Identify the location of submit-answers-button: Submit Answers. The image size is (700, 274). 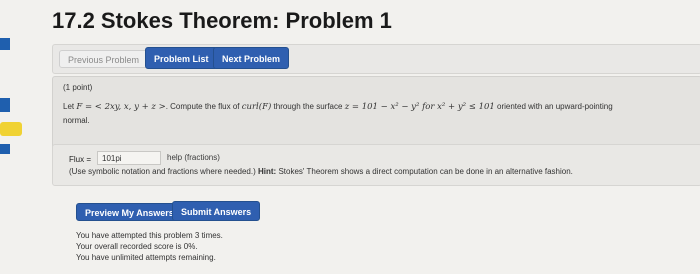
(216, 211).